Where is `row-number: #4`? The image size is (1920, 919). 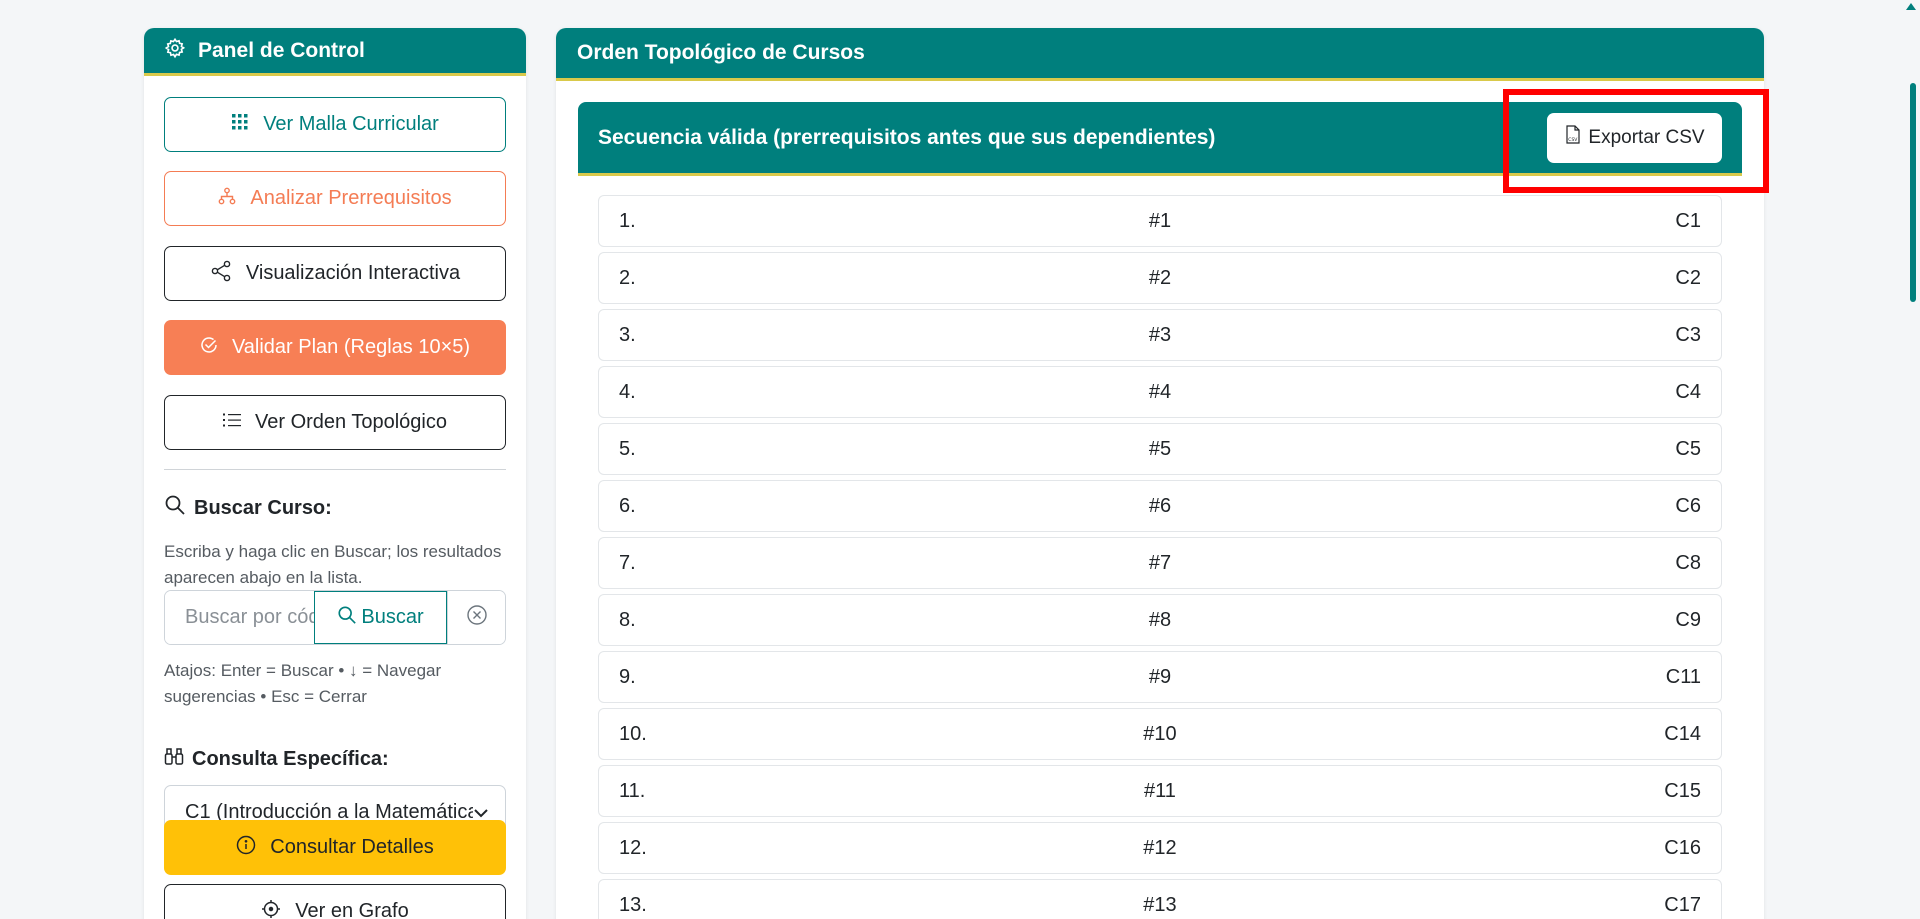 row-number: #4 is located at coordinates (1160, 391).